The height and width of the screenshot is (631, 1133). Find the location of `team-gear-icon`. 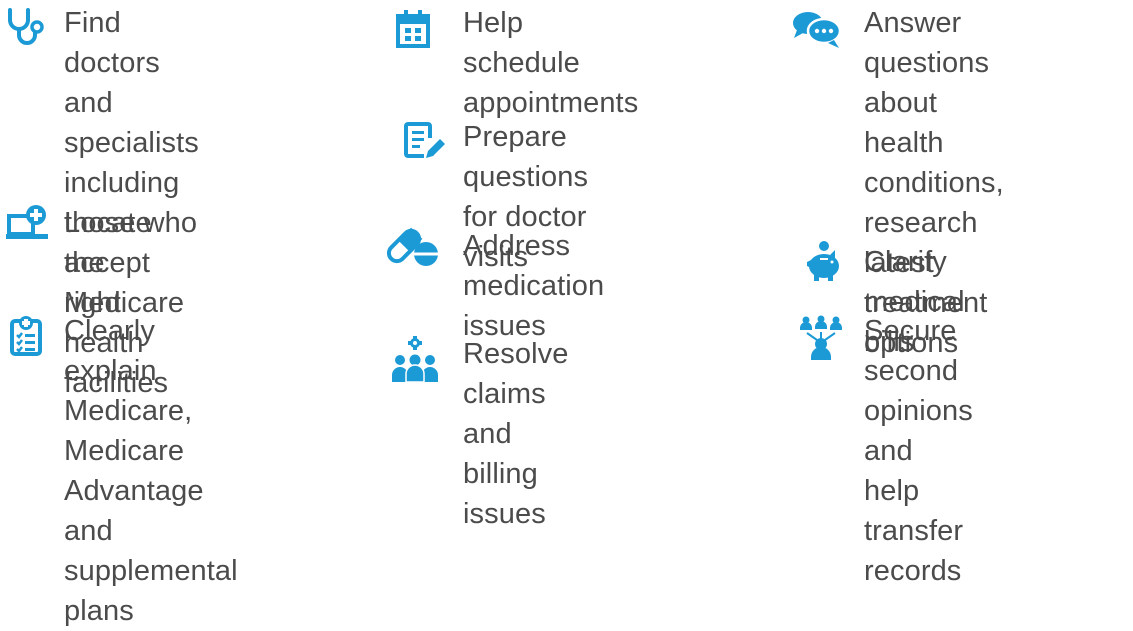

team-gear-icon is located at coordinates (415, 360).